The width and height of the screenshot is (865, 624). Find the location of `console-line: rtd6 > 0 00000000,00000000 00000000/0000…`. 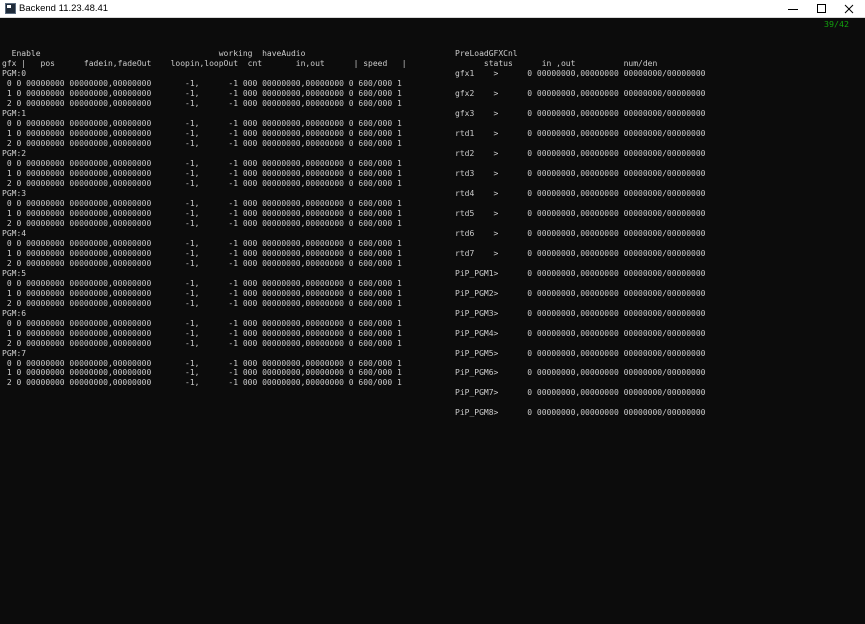

console-line: rtd6 > 0 00000000,00000000 00000000/0000… is located at coordinates (580, 233).